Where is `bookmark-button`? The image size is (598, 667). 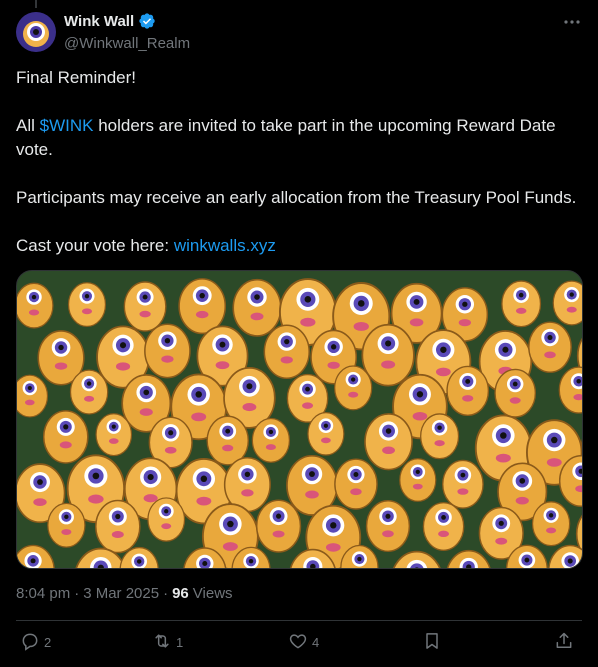 bookmark-button is located at coordinates (432, 642).